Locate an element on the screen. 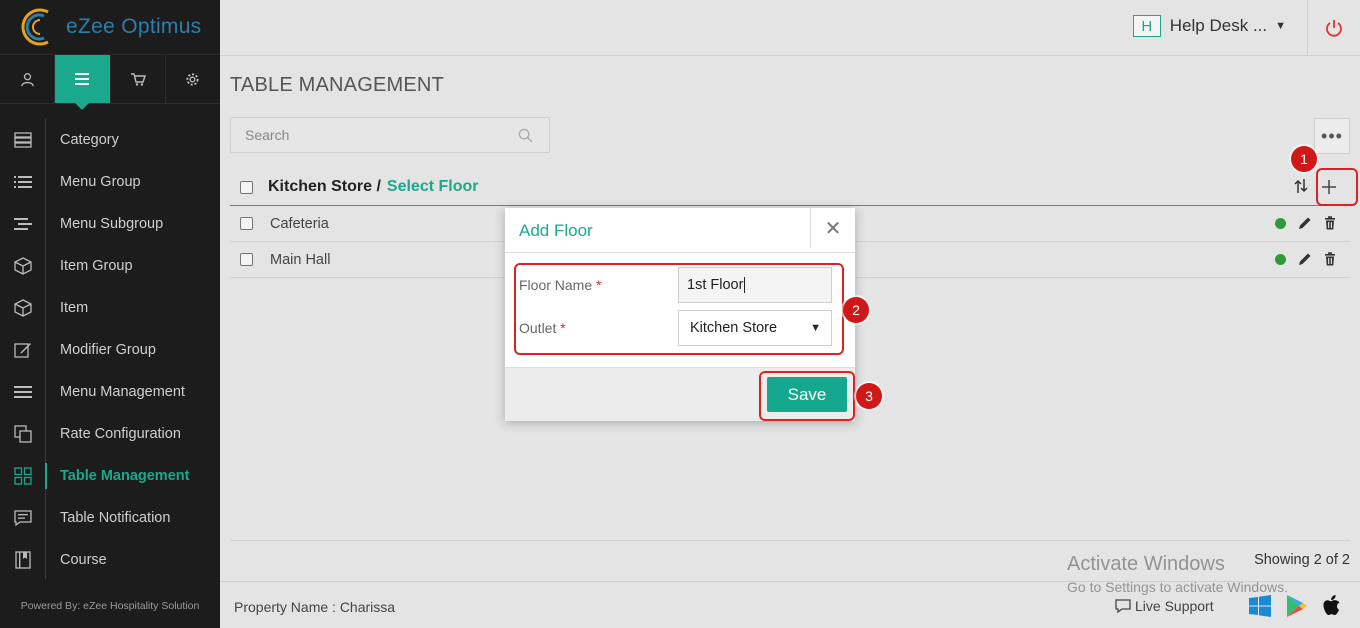 The height and width of the screenshot is (628, 1360). top-bar: H Help Desk ... ▼ is located at coordinates (790, 28).